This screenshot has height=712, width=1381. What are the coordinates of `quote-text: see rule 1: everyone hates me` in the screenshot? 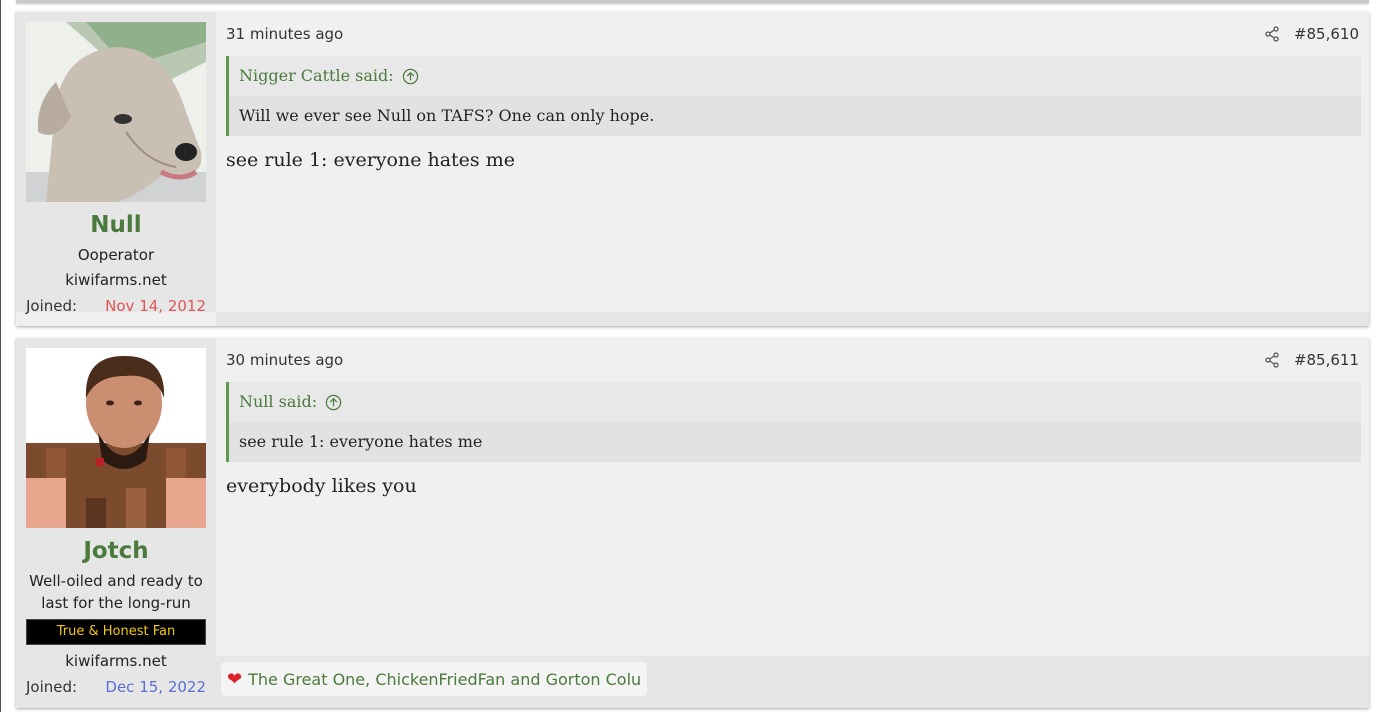 It's located at (795, 442).